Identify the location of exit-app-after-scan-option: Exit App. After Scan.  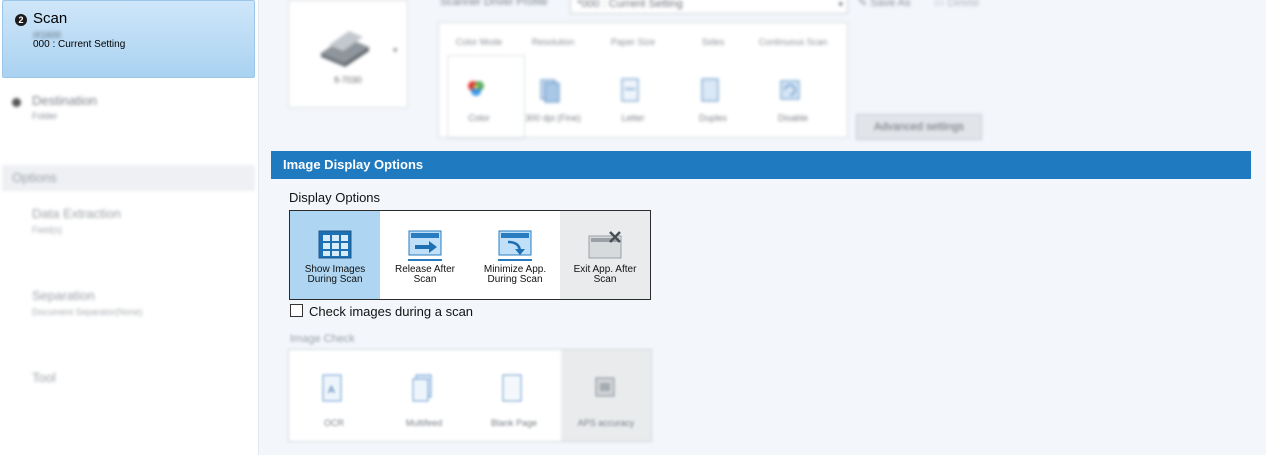
(605, 255).